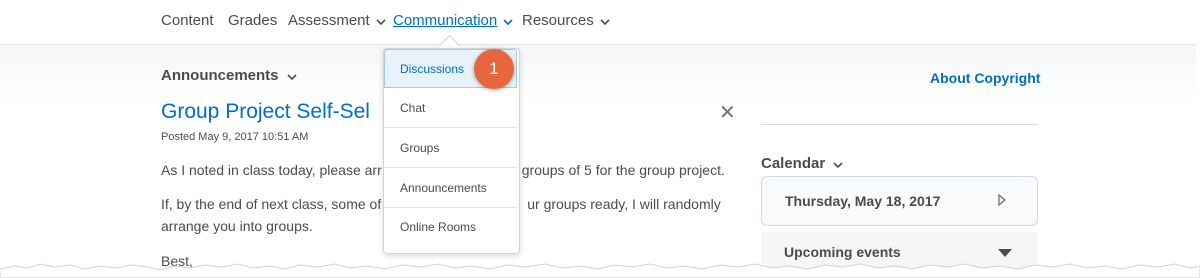  I want to click on menu-item-announcements: Announcements, so click(450, 188).